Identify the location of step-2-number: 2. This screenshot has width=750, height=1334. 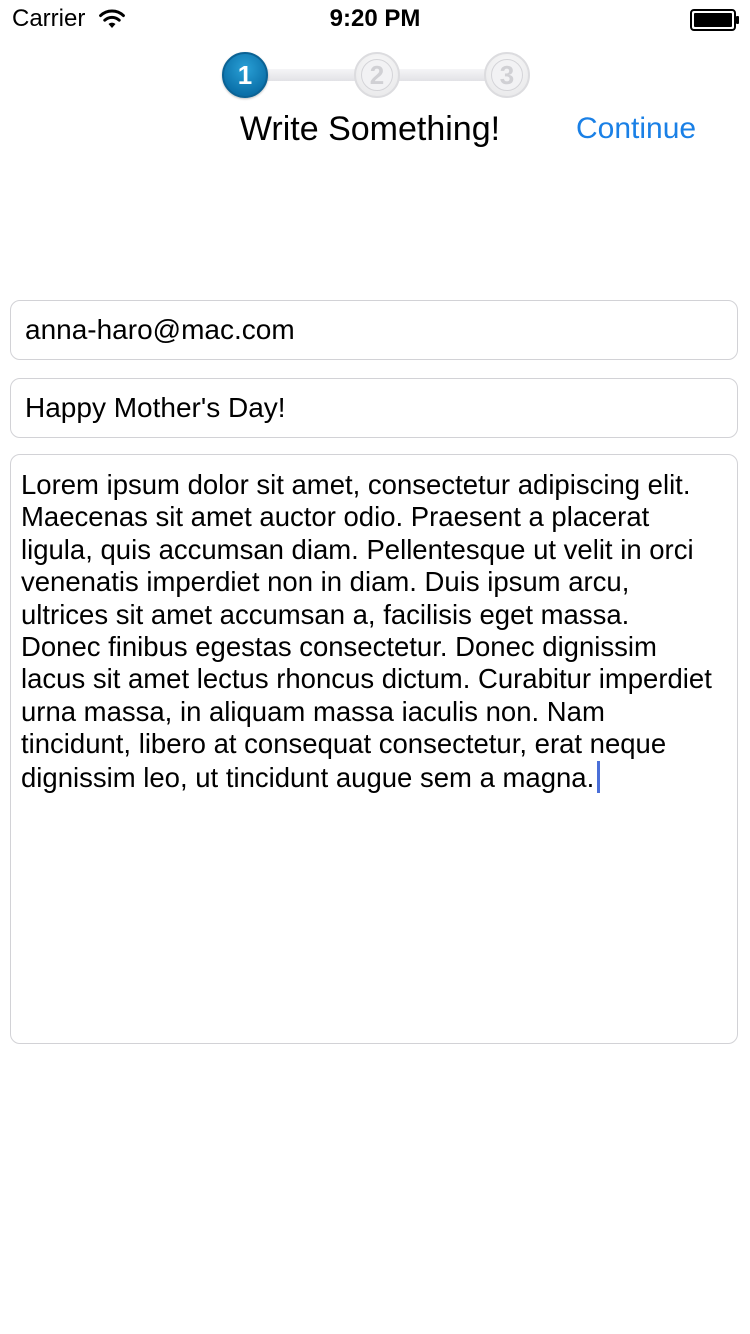
(377, 74).